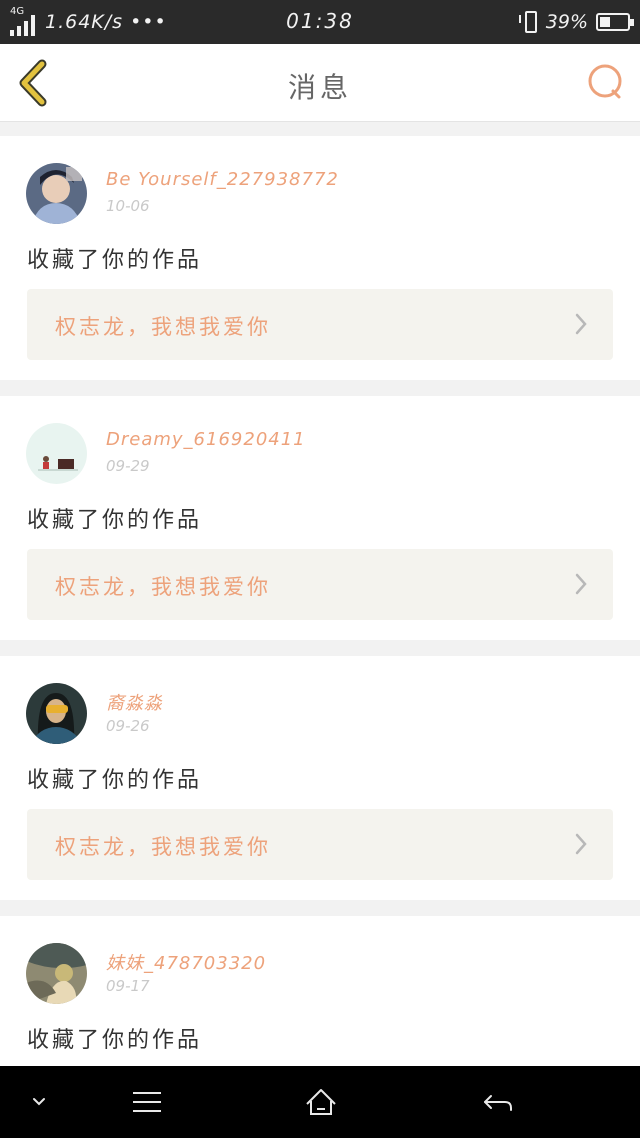 Image resolution: width=640 pixels, height=1138 pixels. What do you see at coordinates (186, 962) in the screenshot?
I see `username: 妹妹_478703320` at bounding box center [186, 962].